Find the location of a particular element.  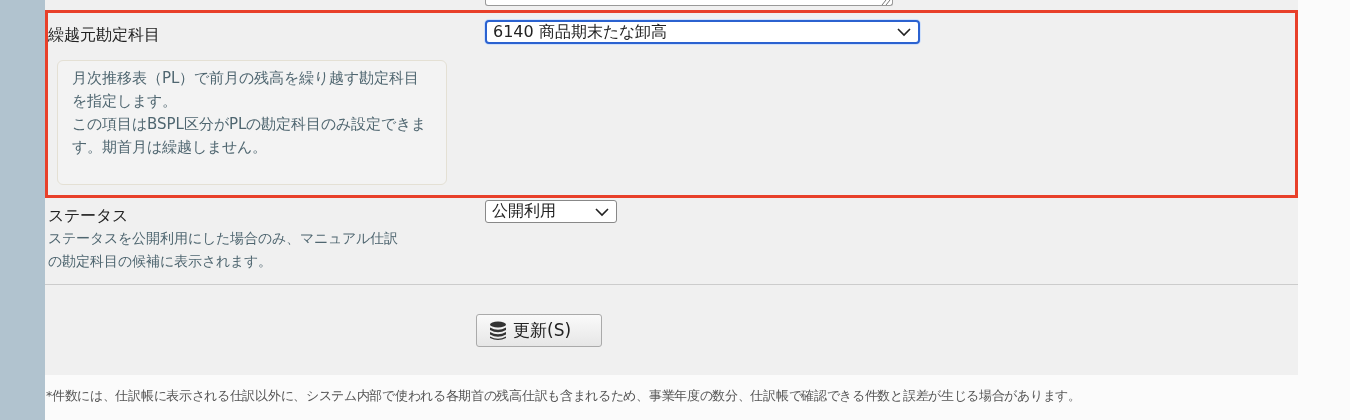

help-text: 月次推移表（PL）で前月の残高を繰り越す勘定科目を指定します。 is located at coordinates (246, 90).